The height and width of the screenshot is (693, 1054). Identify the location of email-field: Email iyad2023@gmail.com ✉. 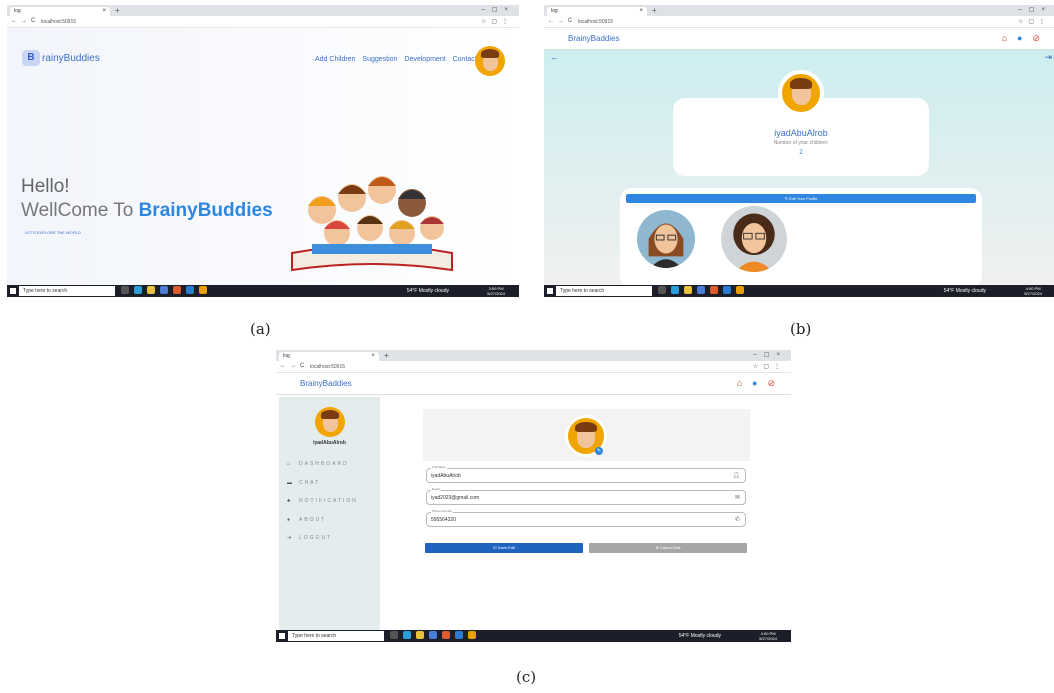
(586, 496).